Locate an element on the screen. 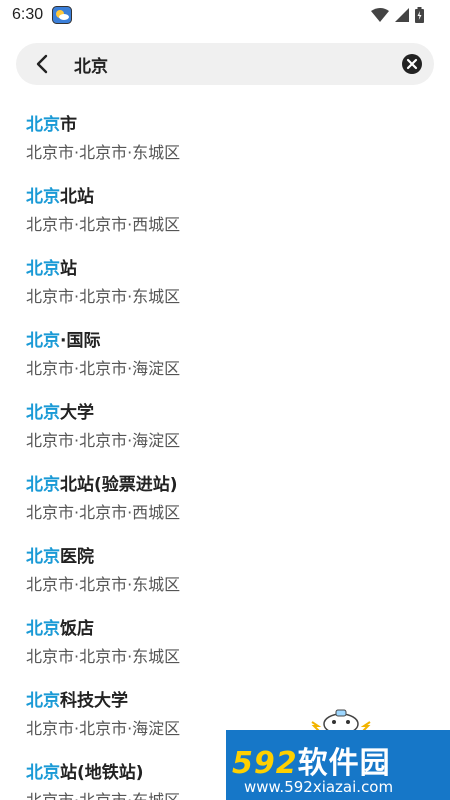 The width and height of the screenshot is (450, 800). result-title: 北京科技大学 is located at coordinates (77, 698).